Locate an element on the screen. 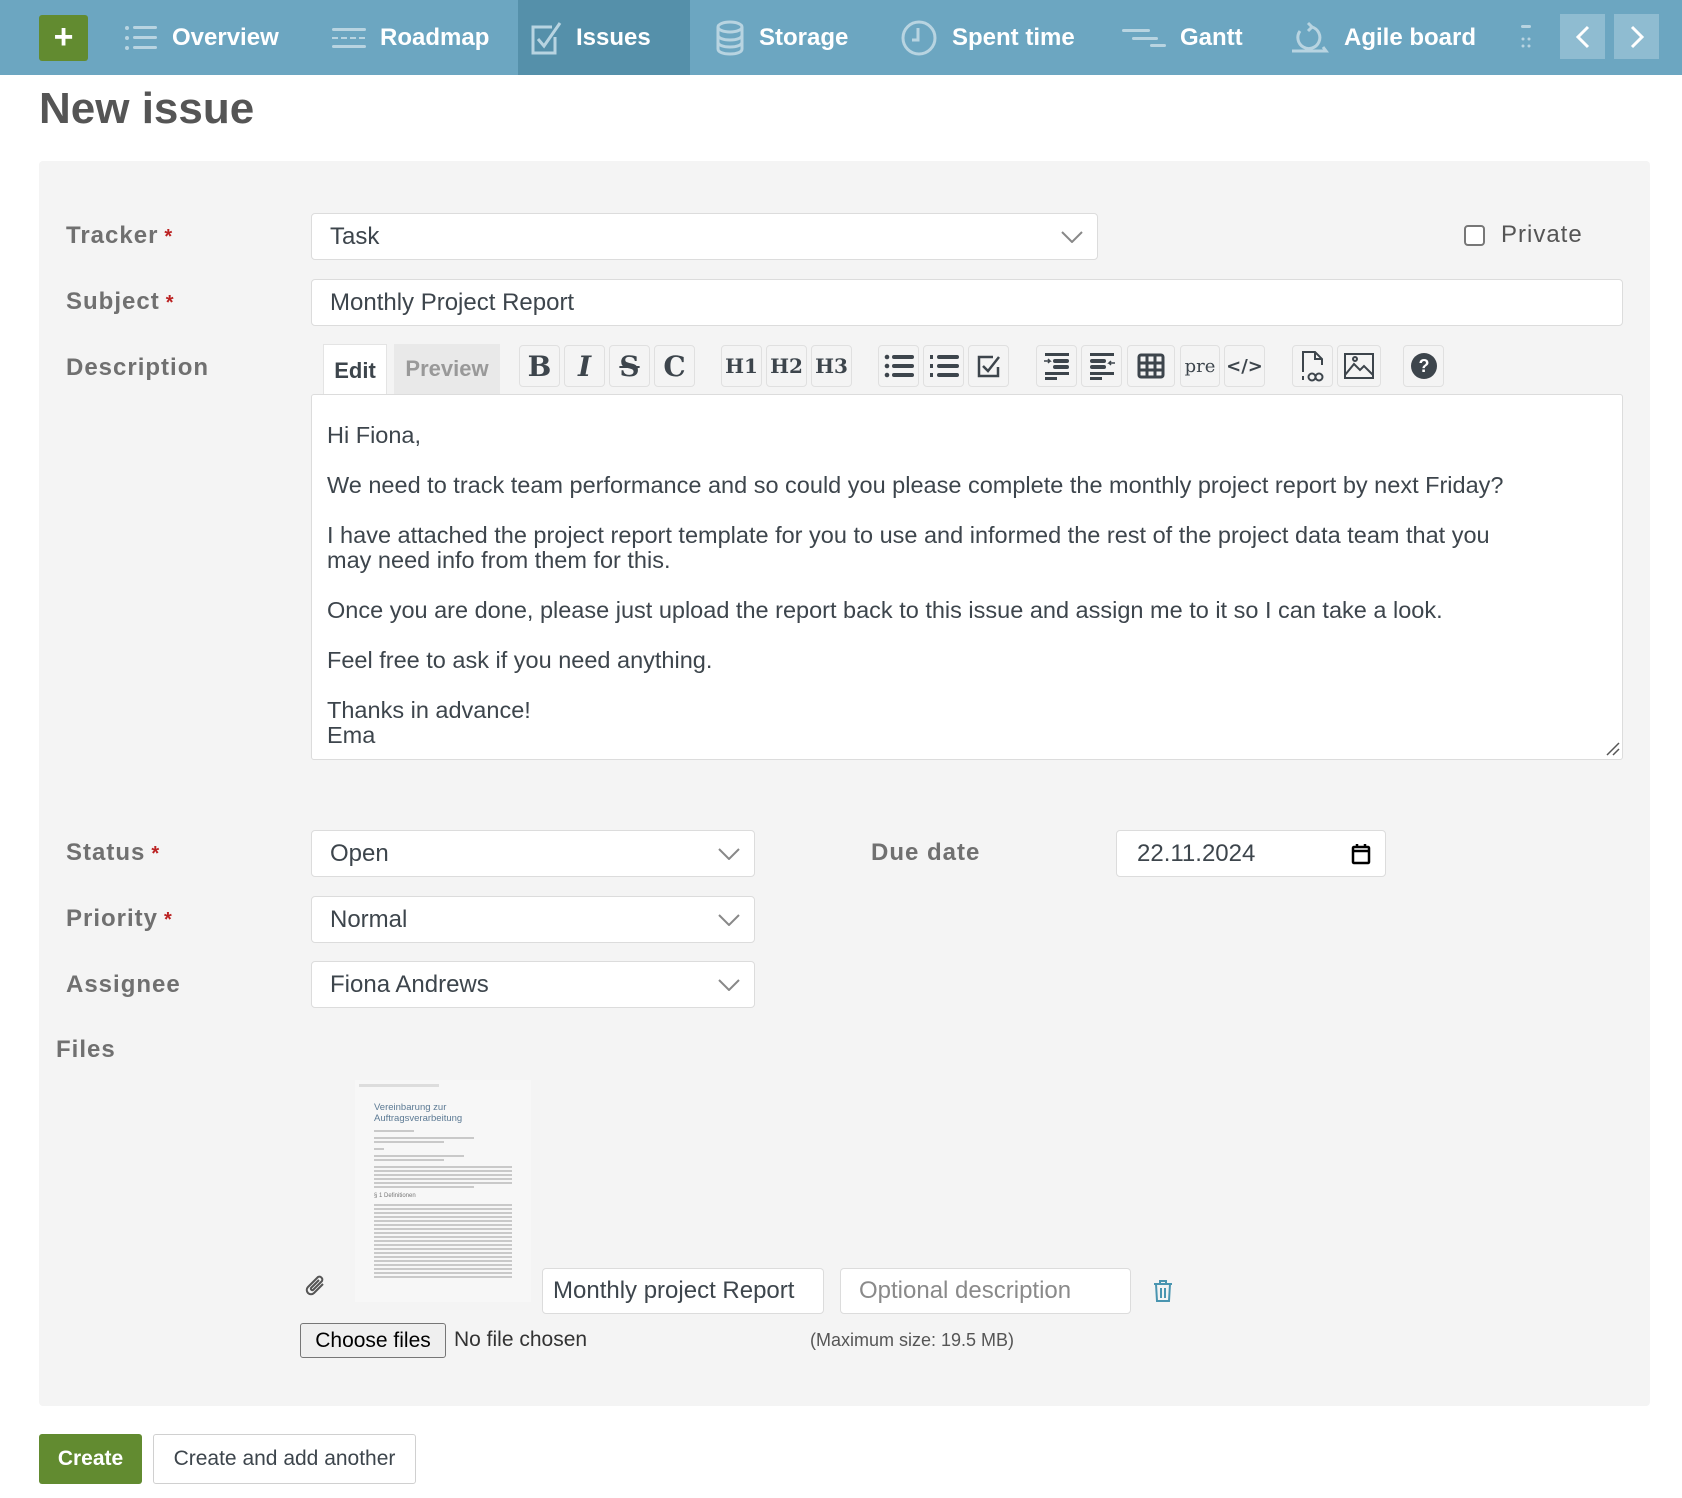  checkbox-icon is located at coordinates (546, 37).